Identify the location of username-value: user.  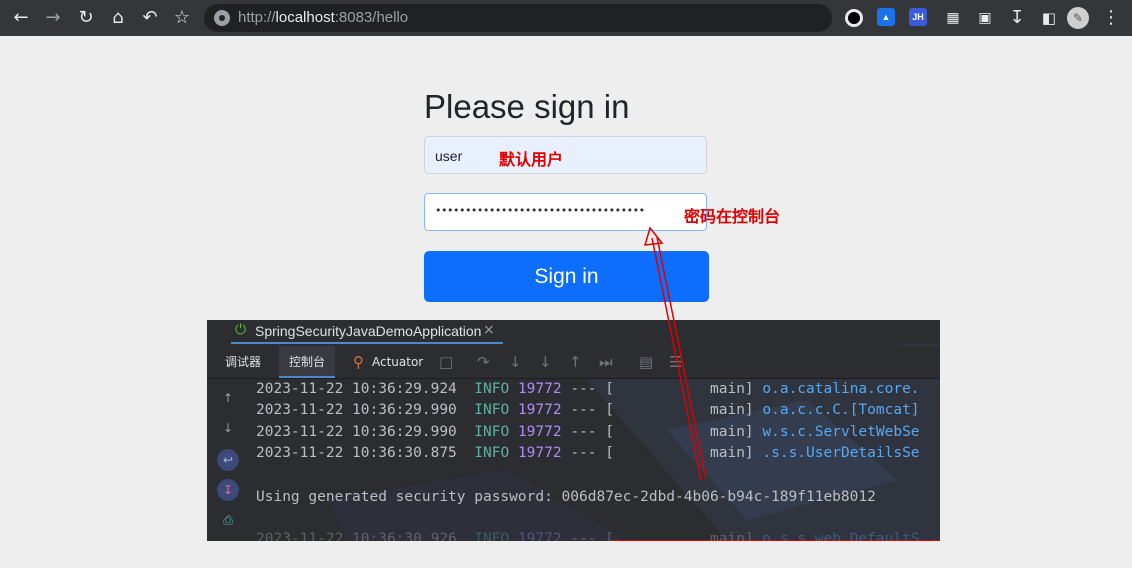
(449, 156).